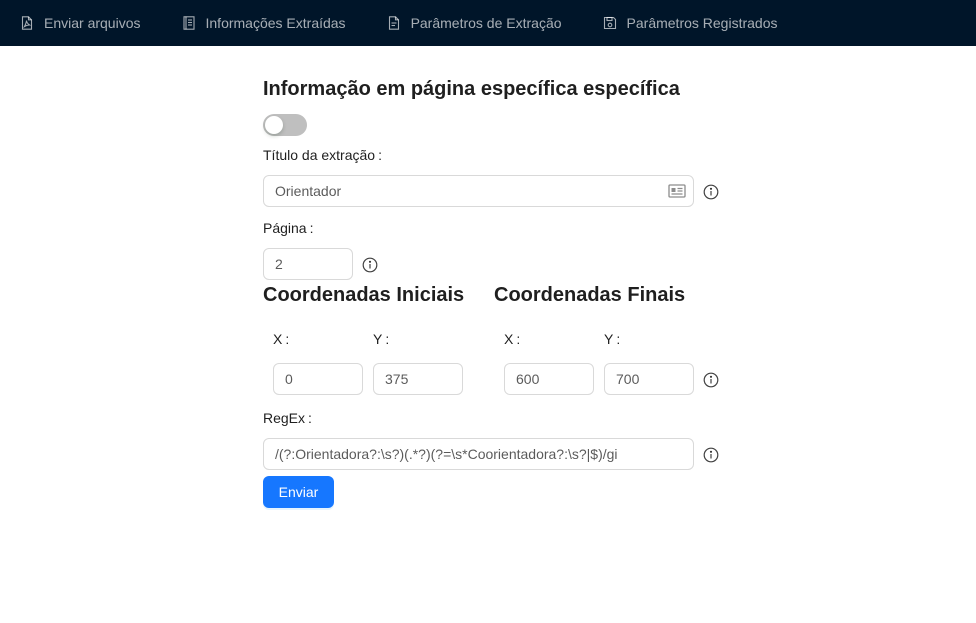  What do you see at coordinates (370, 265) in the screenshot?
I see `pagina-info-icon` at bounding box center [370, 265].